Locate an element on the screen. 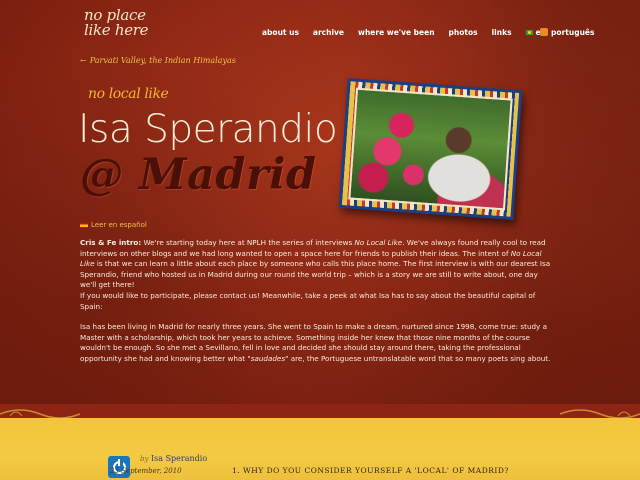 The image size is (640, 480). spain-flag-icon is located at coordinates (84, 225).